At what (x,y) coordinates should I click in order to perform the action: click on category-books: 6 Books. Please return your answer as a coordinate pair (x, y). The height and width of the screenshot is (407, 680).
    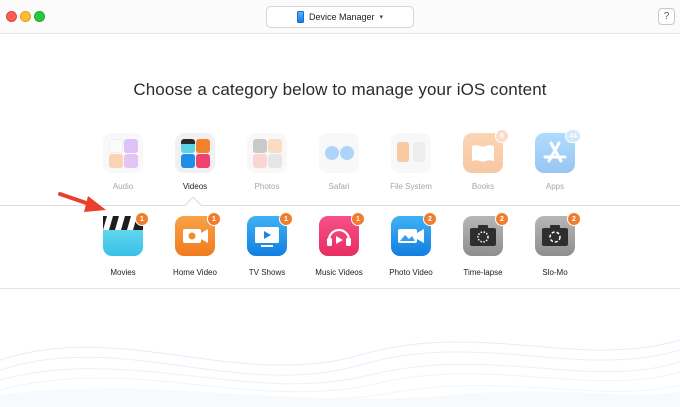
    Looking at the image, I should click on (483, 160).